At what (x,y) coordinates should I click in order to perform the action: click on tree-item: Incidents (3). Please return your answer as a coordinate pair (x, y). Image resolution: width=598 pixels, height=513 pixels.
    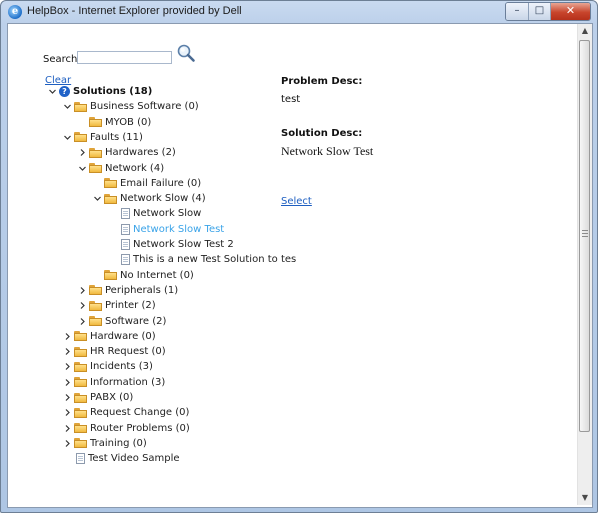
    Looking at the image, I should click on (108, 366).